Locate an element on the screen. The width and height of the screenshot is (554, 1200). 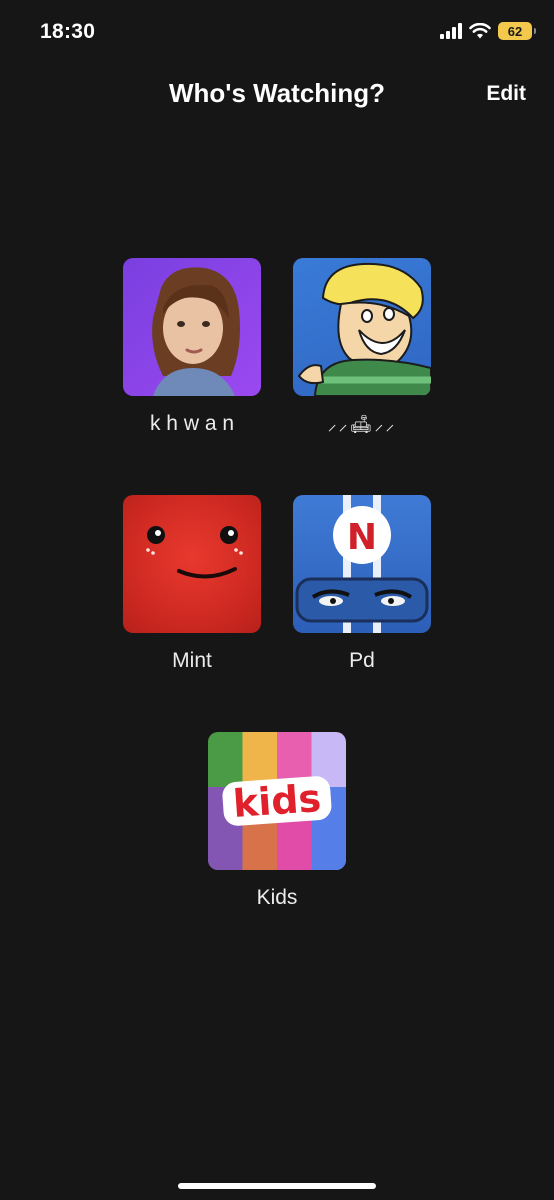
kids-avatar: kids is located at coordinates (277, 801).